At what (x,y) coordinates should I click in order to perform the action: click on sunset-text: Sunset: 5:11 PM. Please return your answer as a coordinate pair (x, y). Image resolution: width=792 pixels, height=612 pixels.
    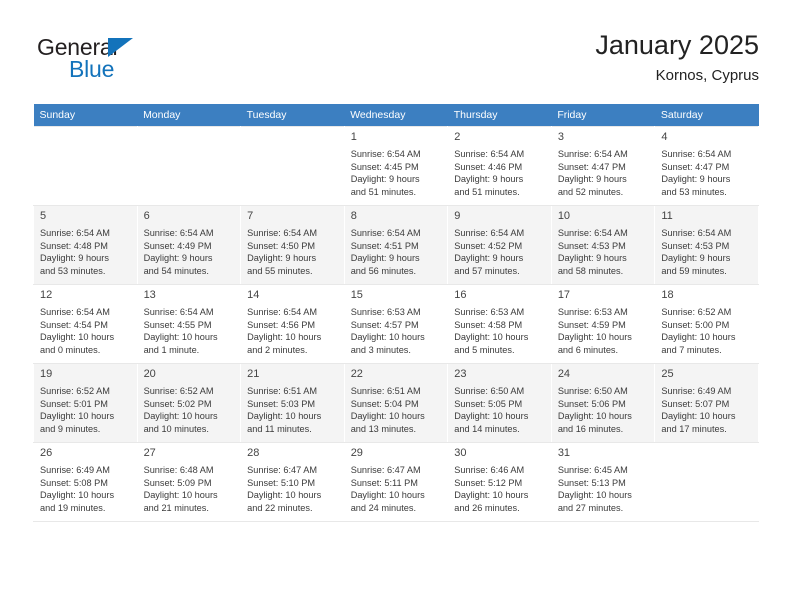
    Looking at the image, I should click on (384, 482).